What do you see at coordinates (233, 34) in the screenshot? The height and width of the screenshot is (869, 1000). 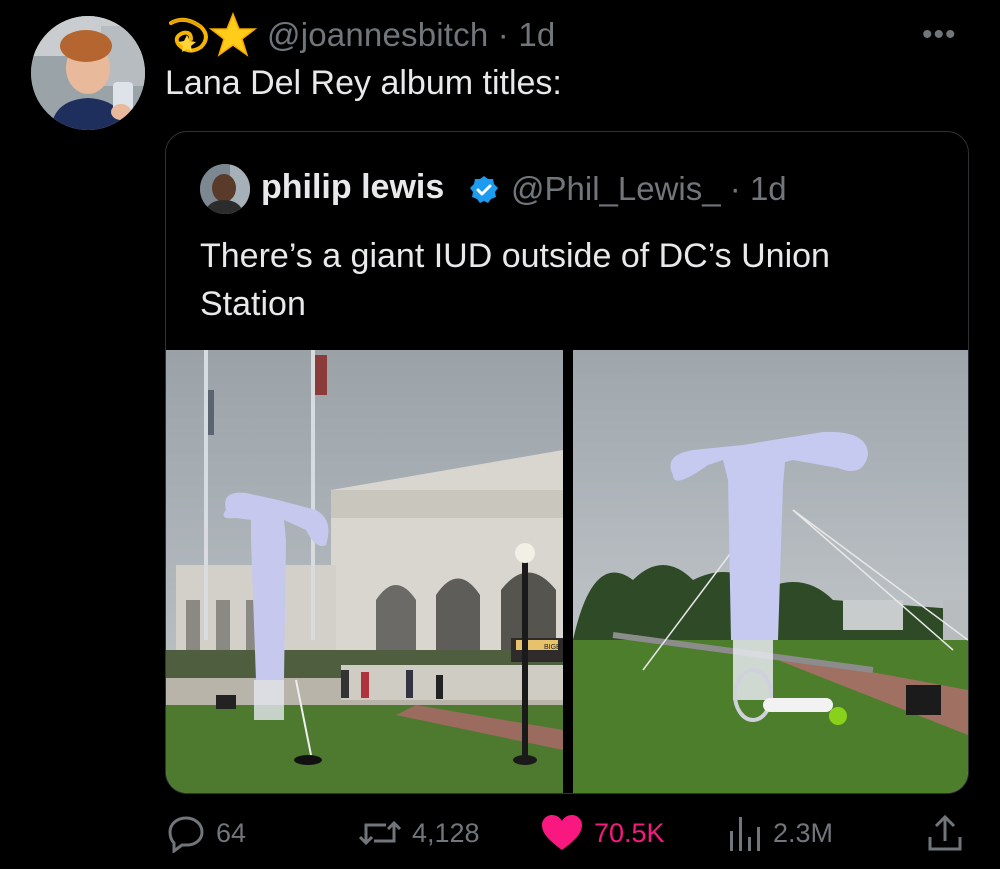 I see `star-emoji-icon` at bounding box center [233, 34].